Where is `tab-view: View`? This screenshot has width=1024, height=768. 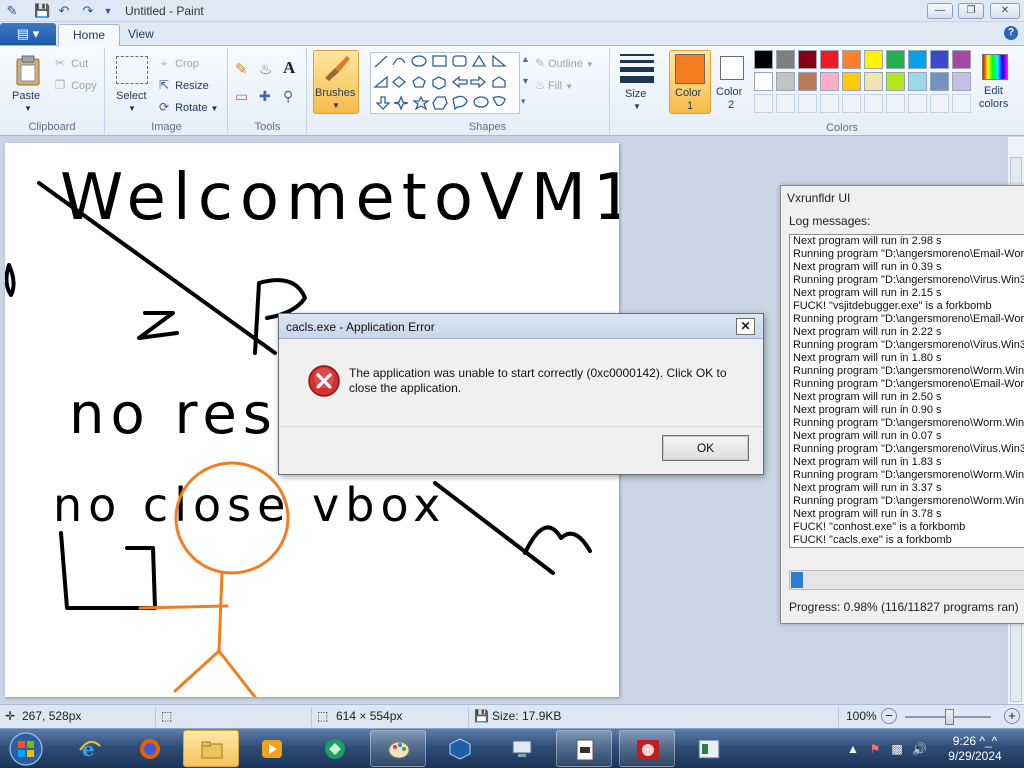 tab-view: View is located at coordinates (141, 35).